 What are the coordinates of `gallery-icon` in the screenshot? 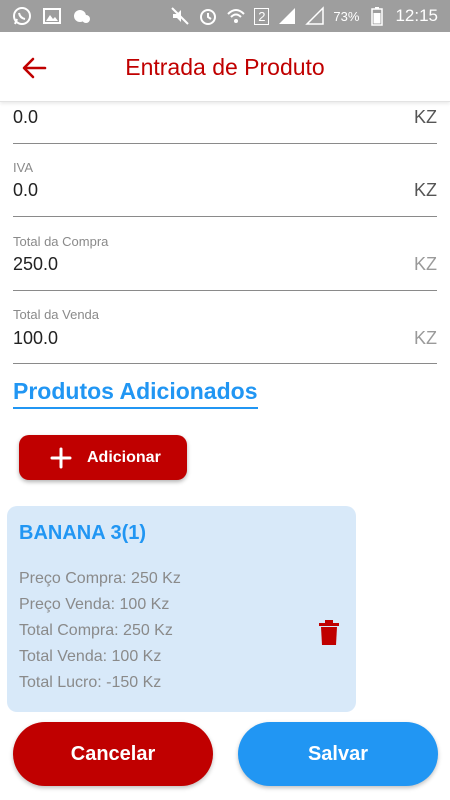 It's located at (52, 16).